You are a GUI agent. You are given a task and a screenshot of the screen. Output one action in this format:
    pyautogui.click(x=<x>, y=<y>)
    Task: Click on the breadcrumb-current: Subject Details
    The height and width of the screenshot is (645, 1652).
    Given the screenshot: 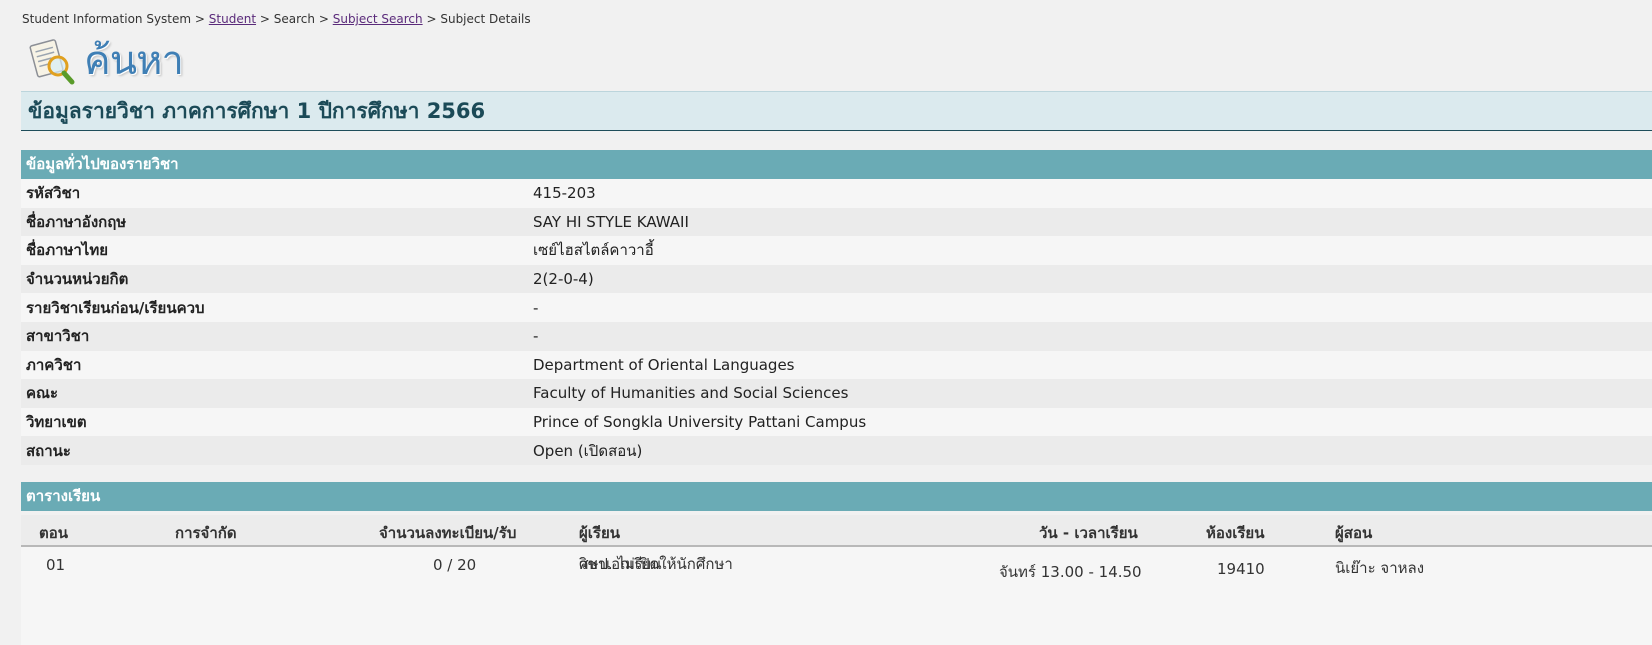 What is the action you would take?
    pyautogui.click(x=485, y=19)
    